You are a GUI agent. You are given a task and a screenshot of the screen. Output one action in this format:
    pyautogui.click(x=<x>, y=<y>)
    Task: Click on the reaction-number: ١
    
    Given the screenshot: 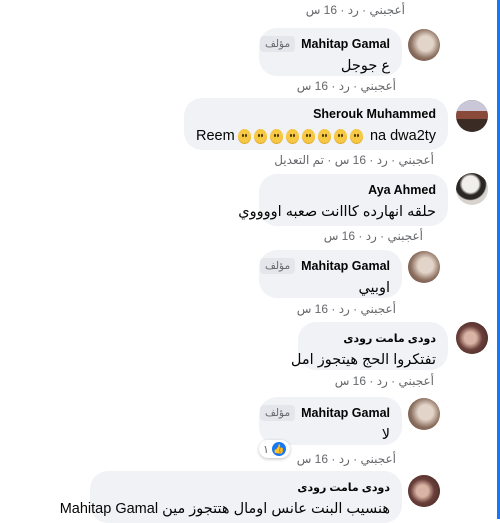 What is the action you would take?
    pyautogui.click(x=266, y=449)
    